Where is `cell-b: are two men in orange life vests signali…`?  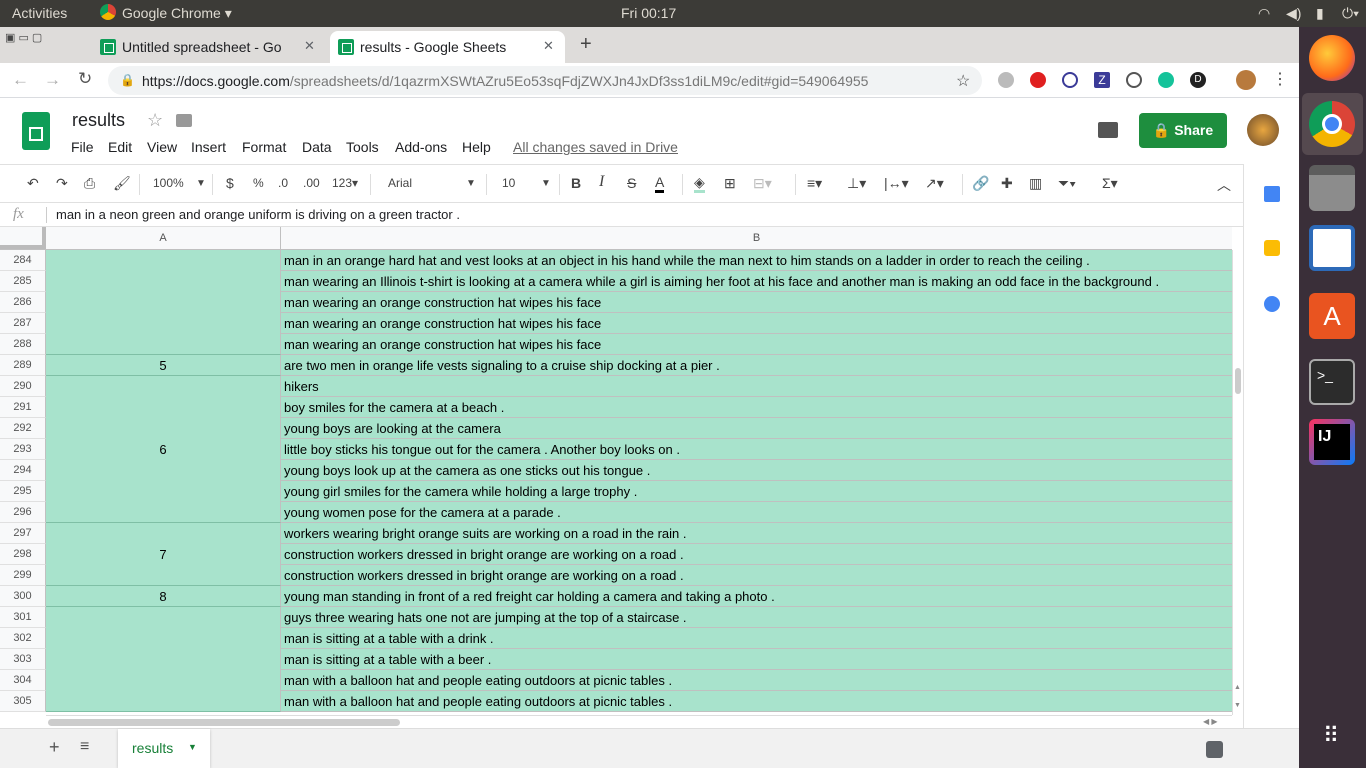
cell-b: are two men in orange life vests signali… is located at coordinates (756, 365).